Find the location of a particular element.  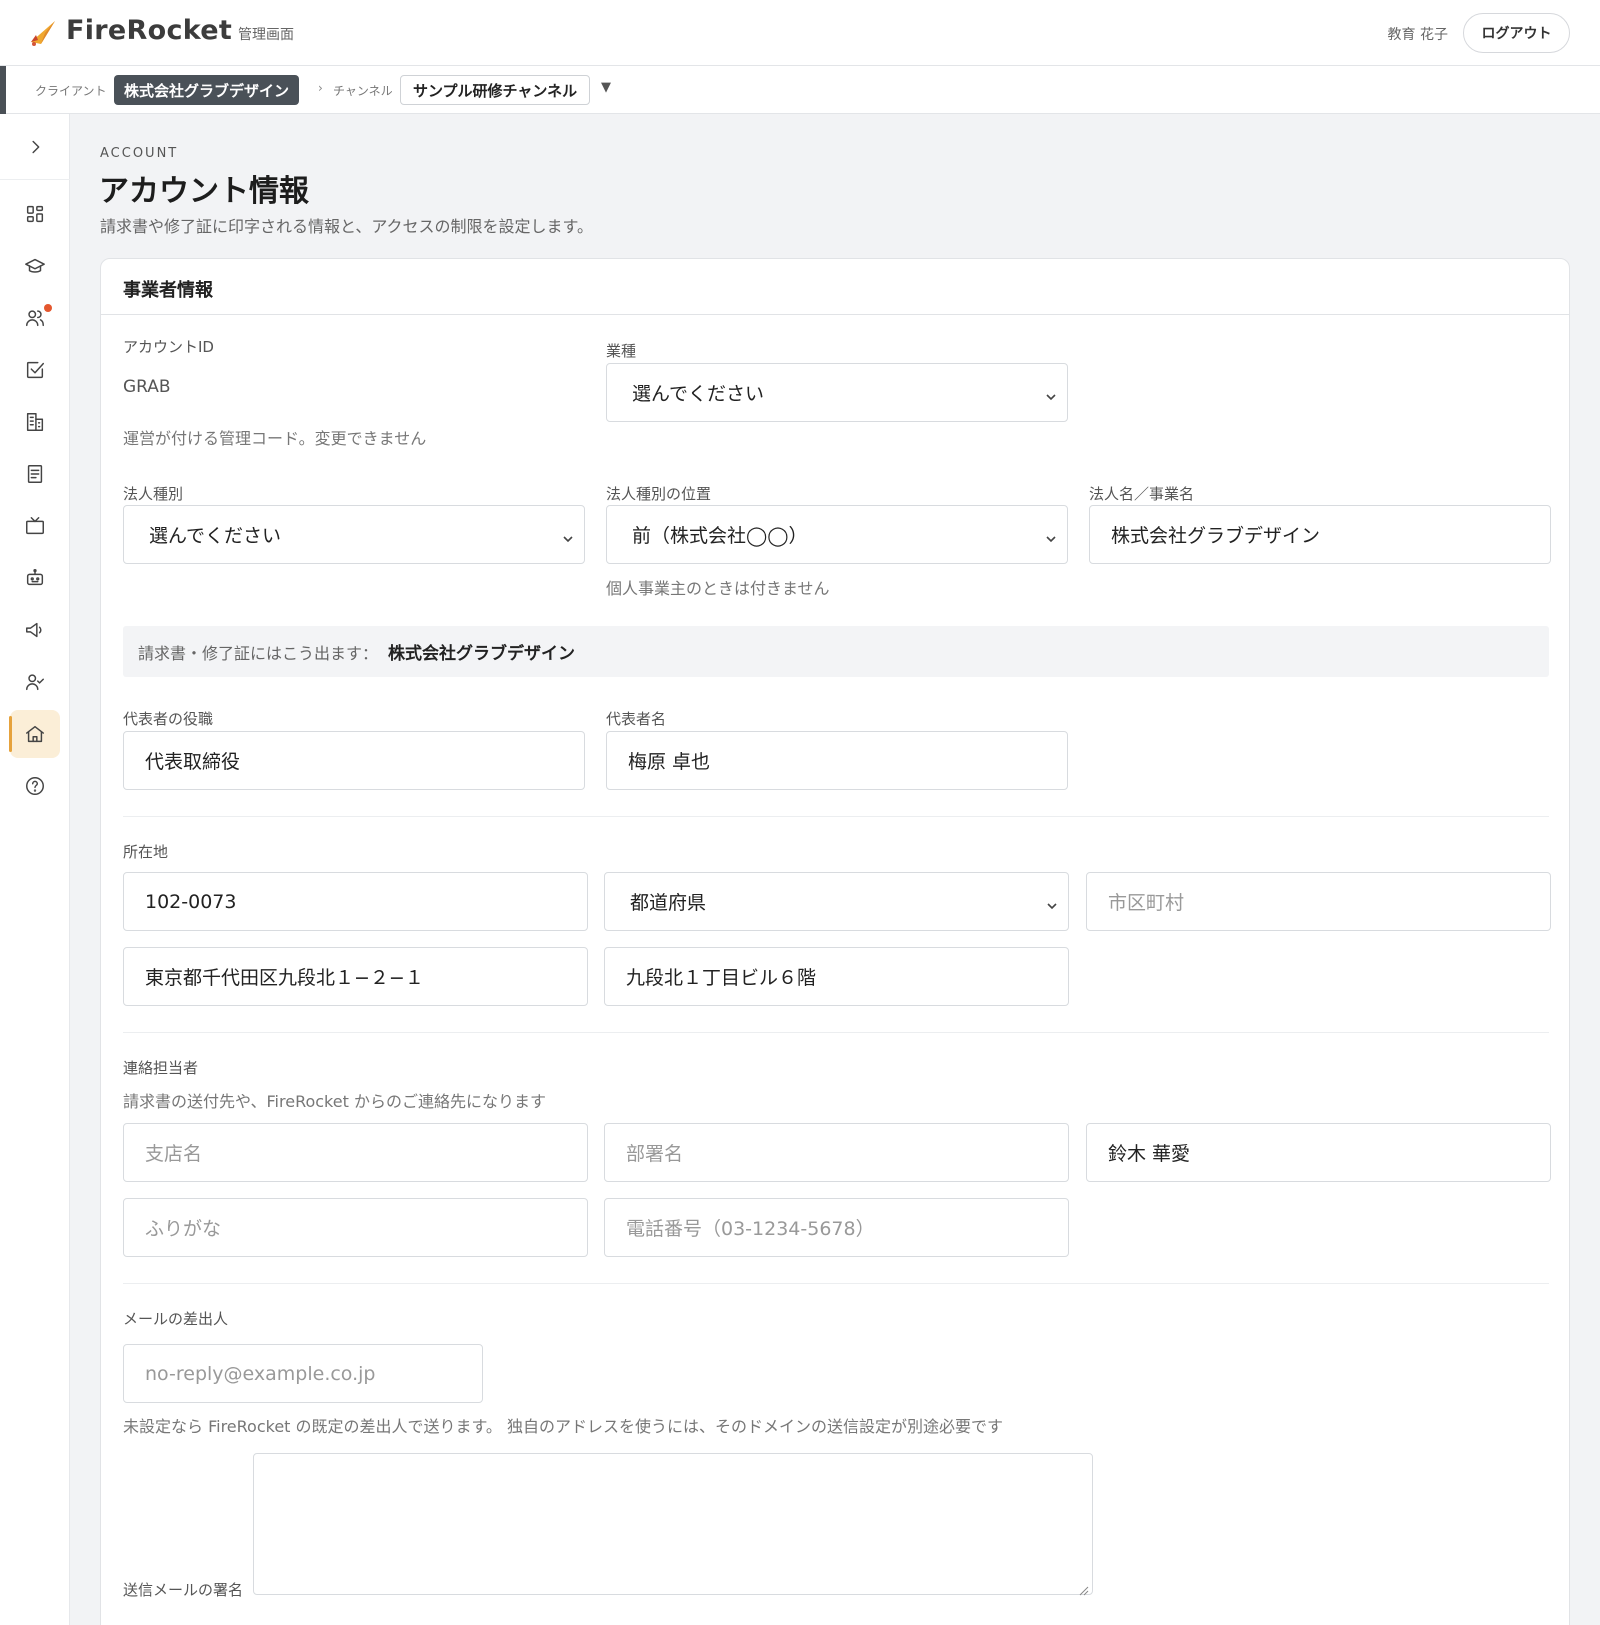

megaphone-icon is located at coordinates (34, 630).